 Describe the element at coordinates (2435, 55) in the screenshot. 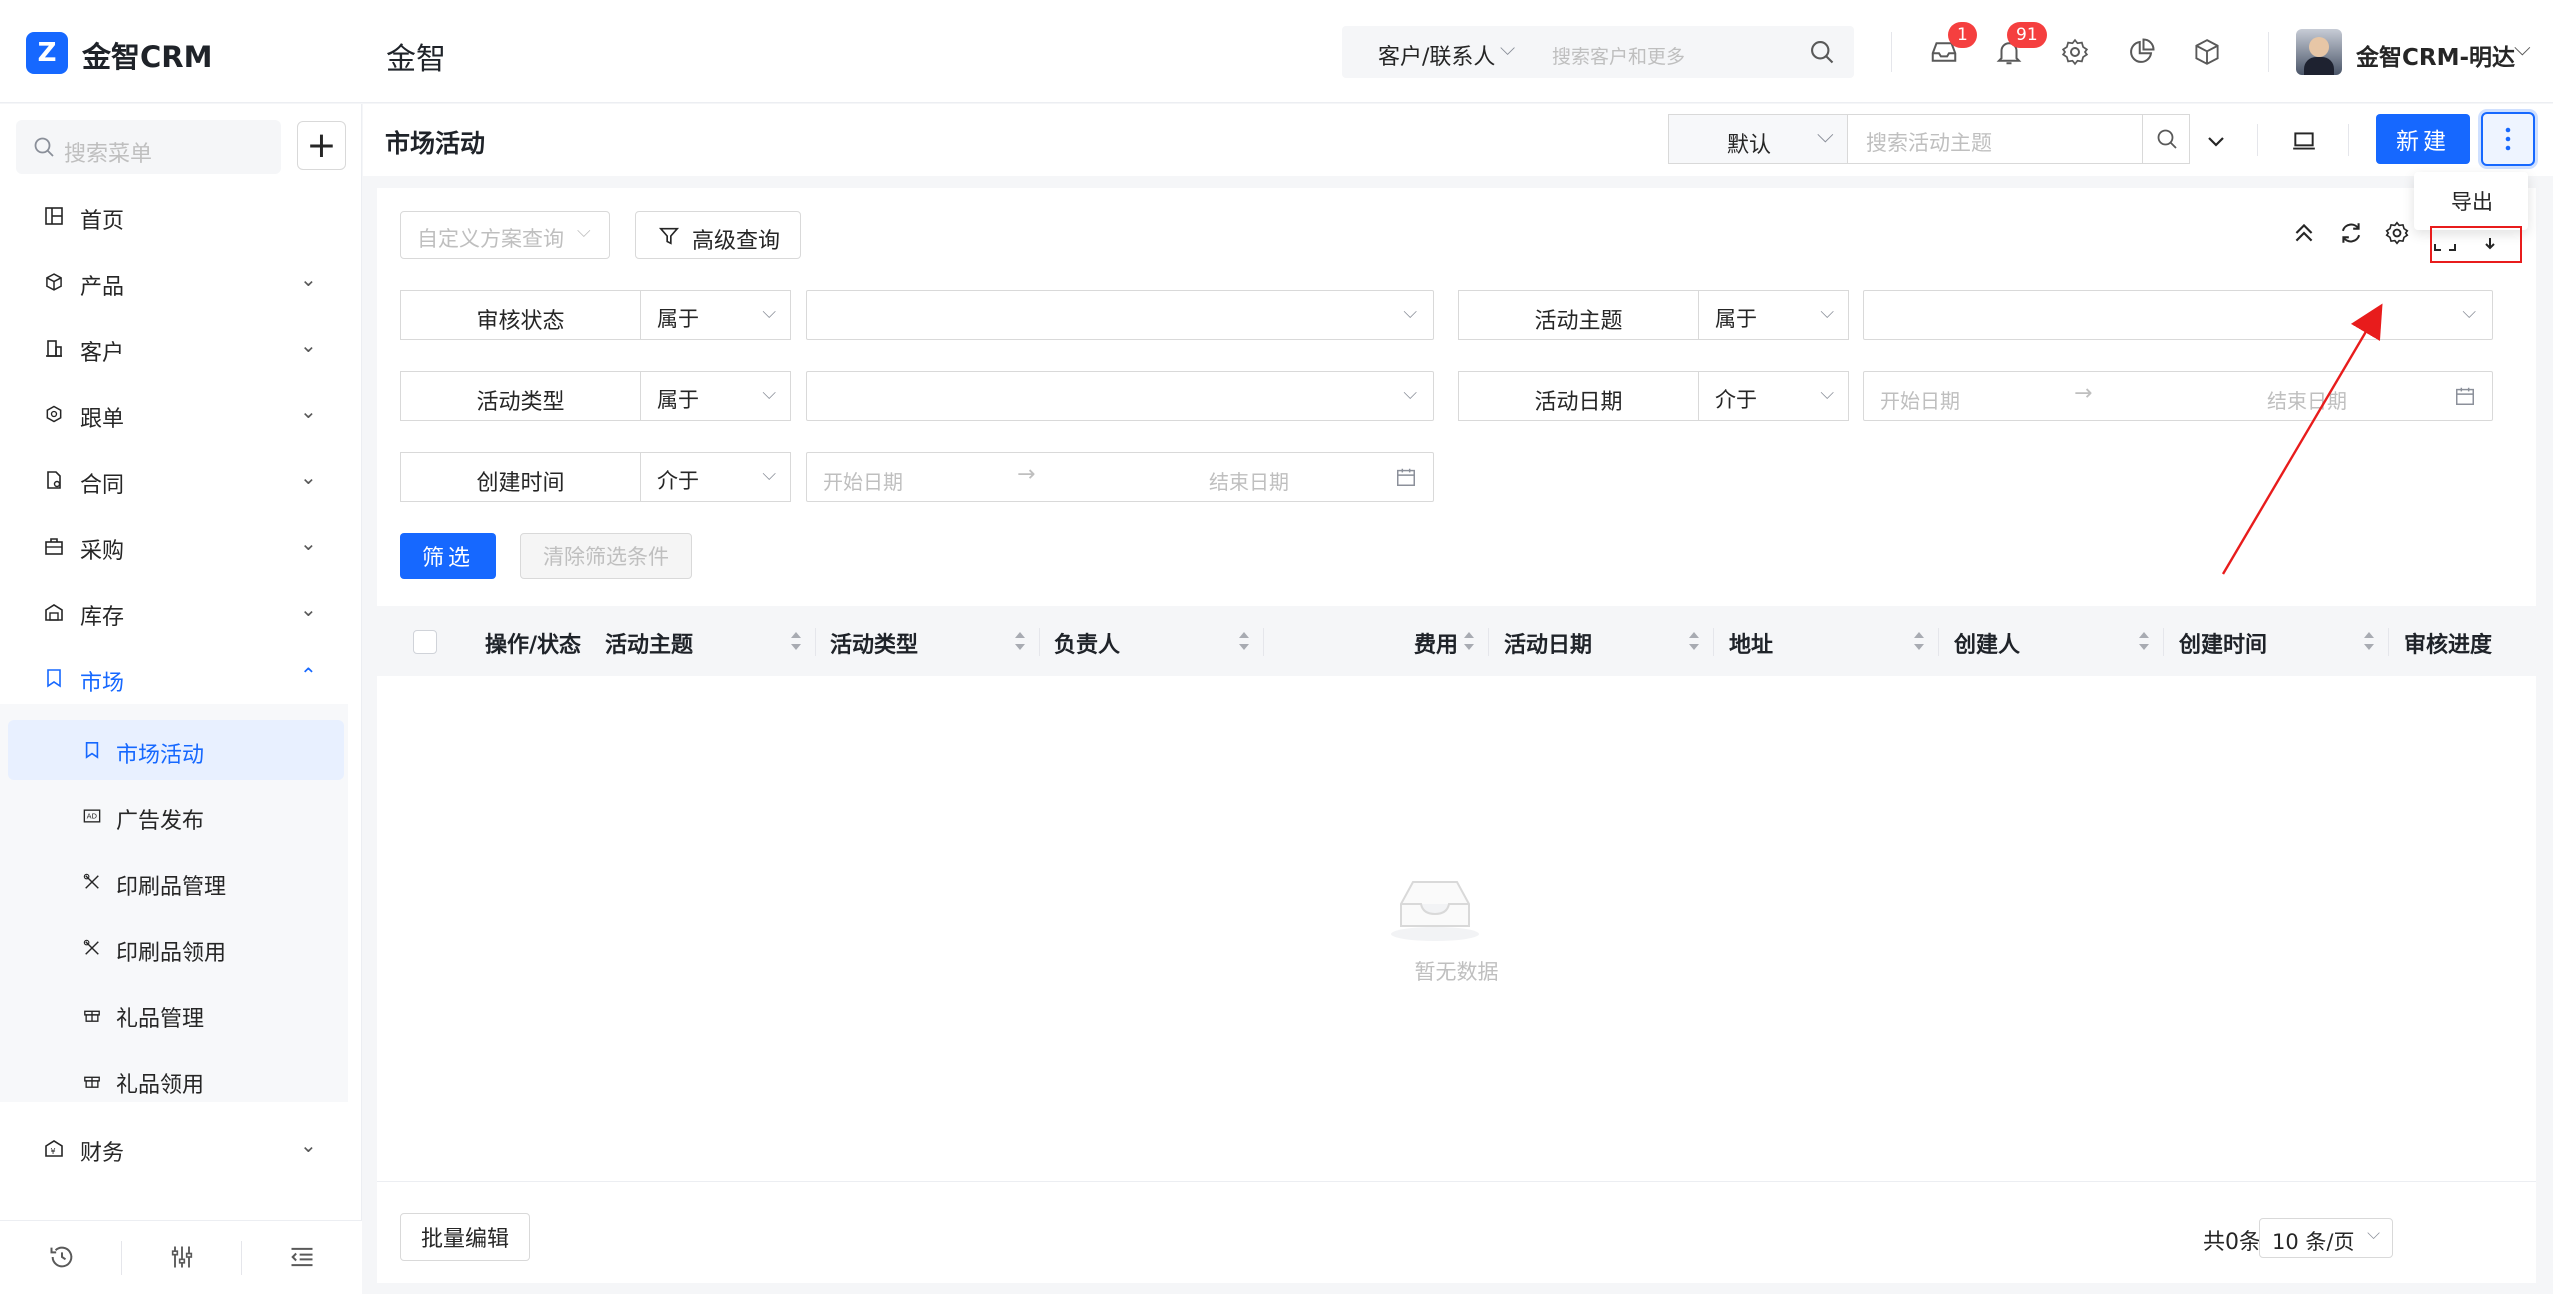

I see `user-name: 金智CRM-明达` at that location.